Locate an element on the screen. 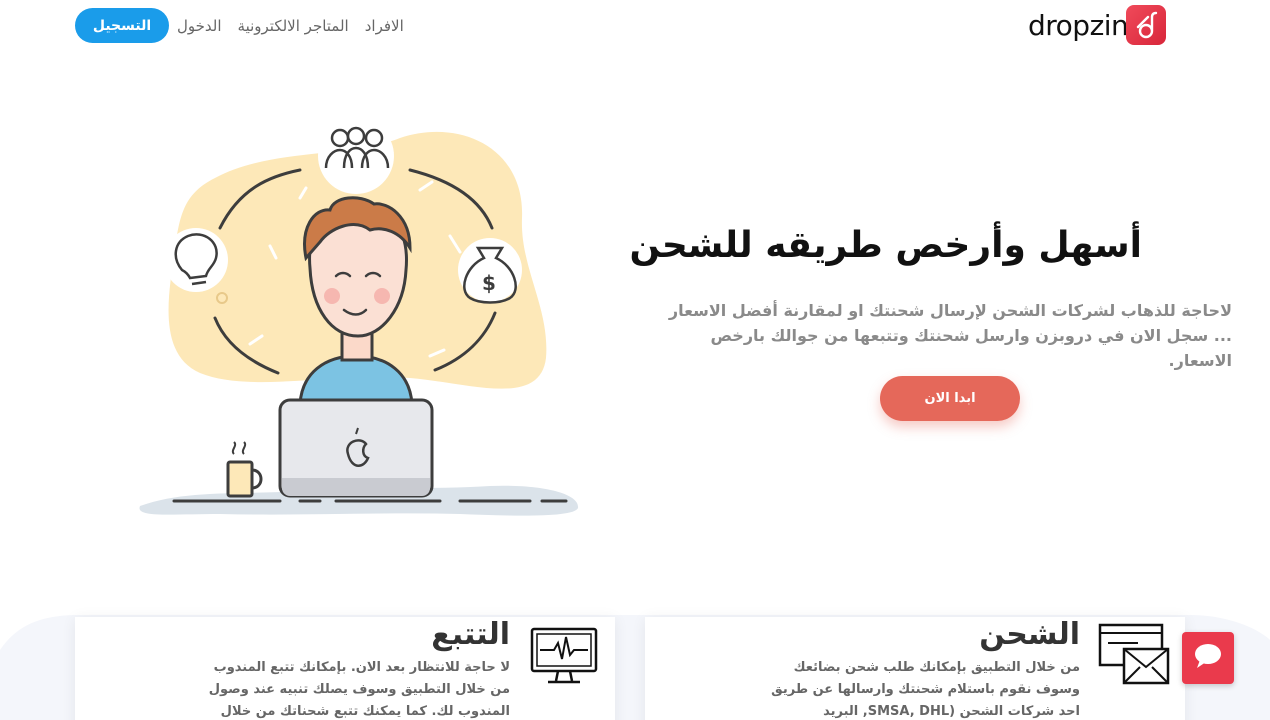 The height and width of the screenshot is (720, 1270). chat-button is located at coordinates (1208, 658).